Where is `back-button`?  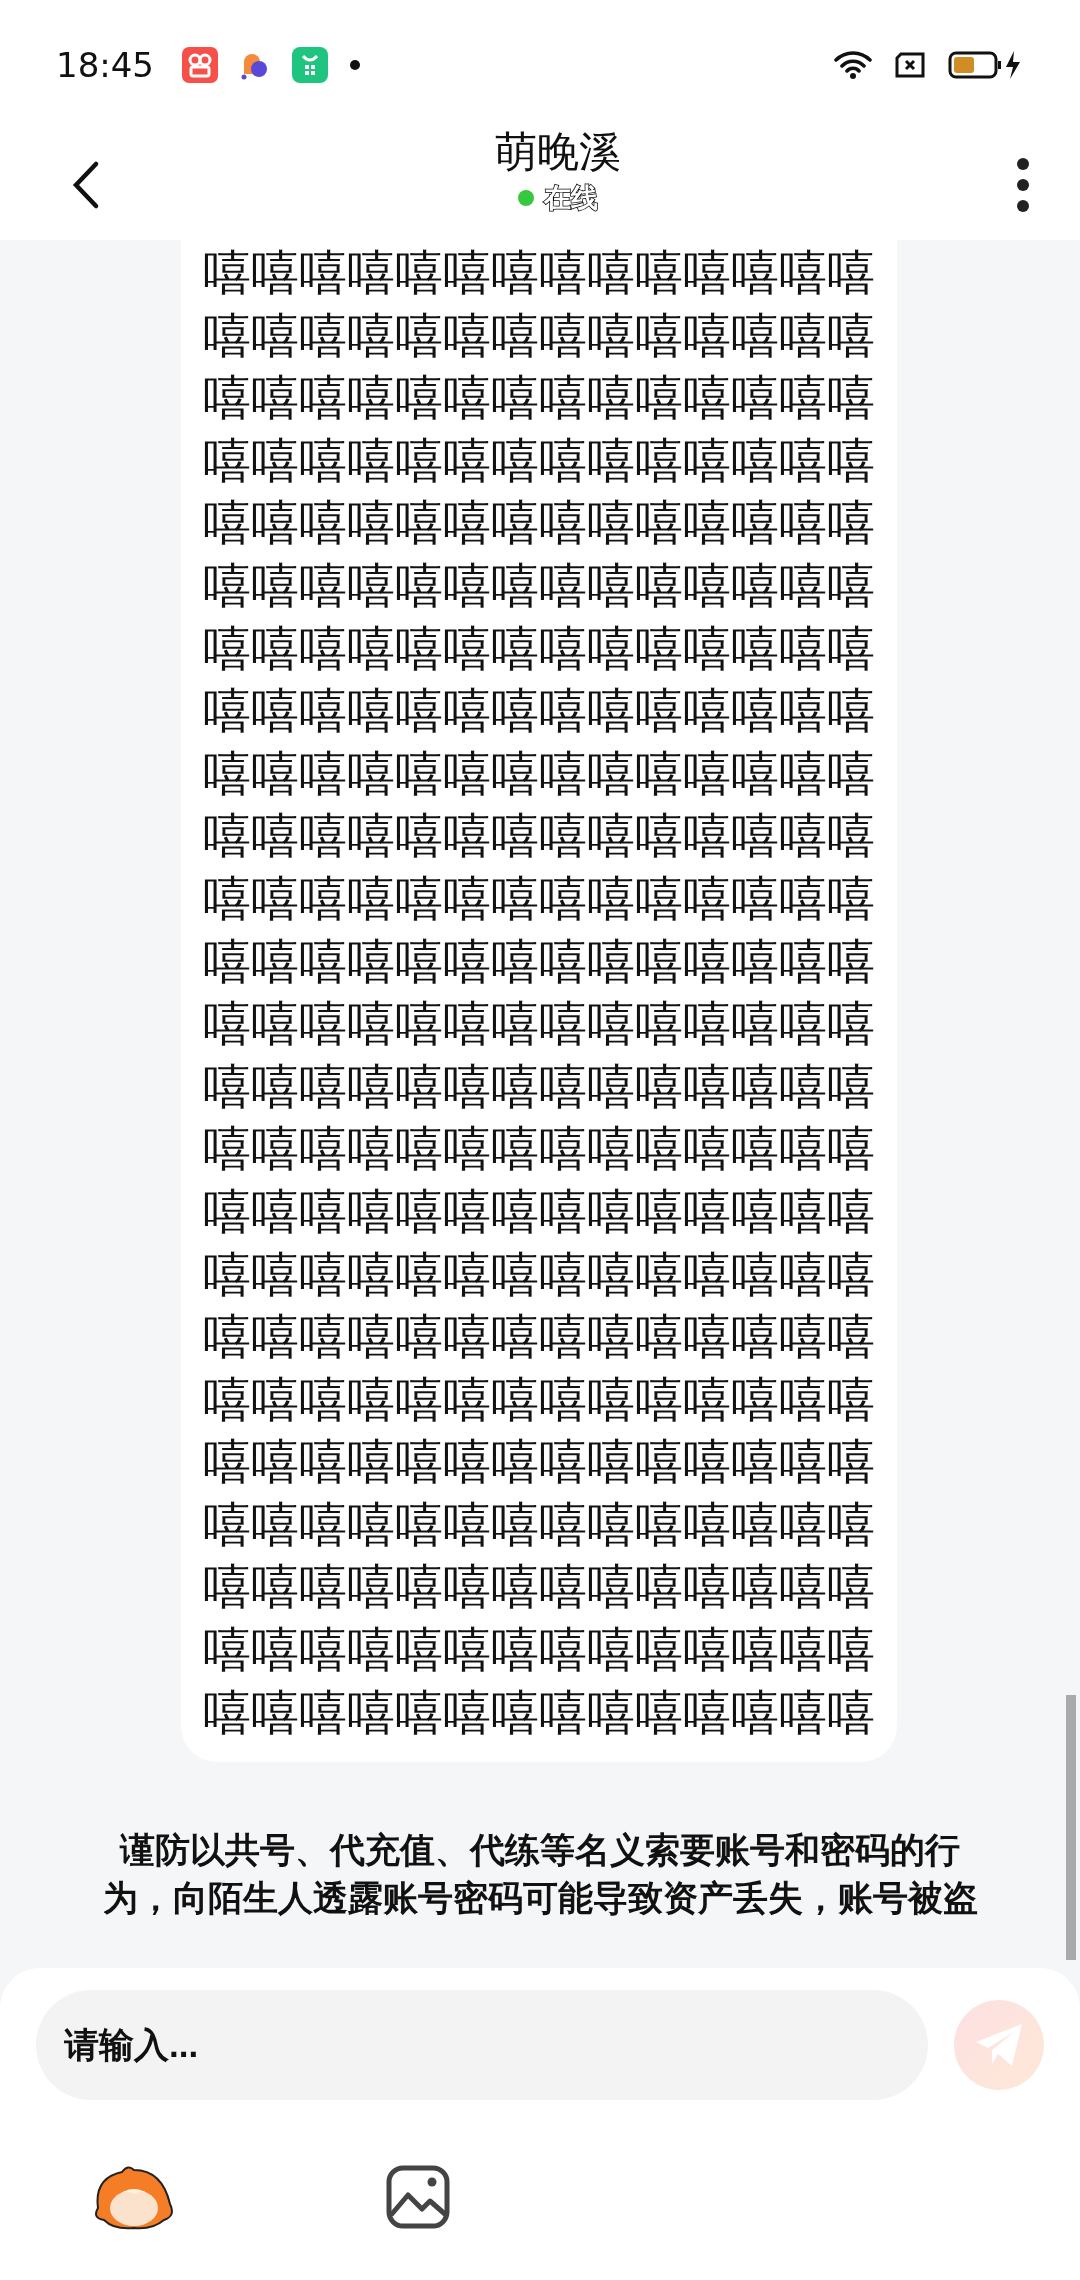 back-button is located at coordinates (85, 185).